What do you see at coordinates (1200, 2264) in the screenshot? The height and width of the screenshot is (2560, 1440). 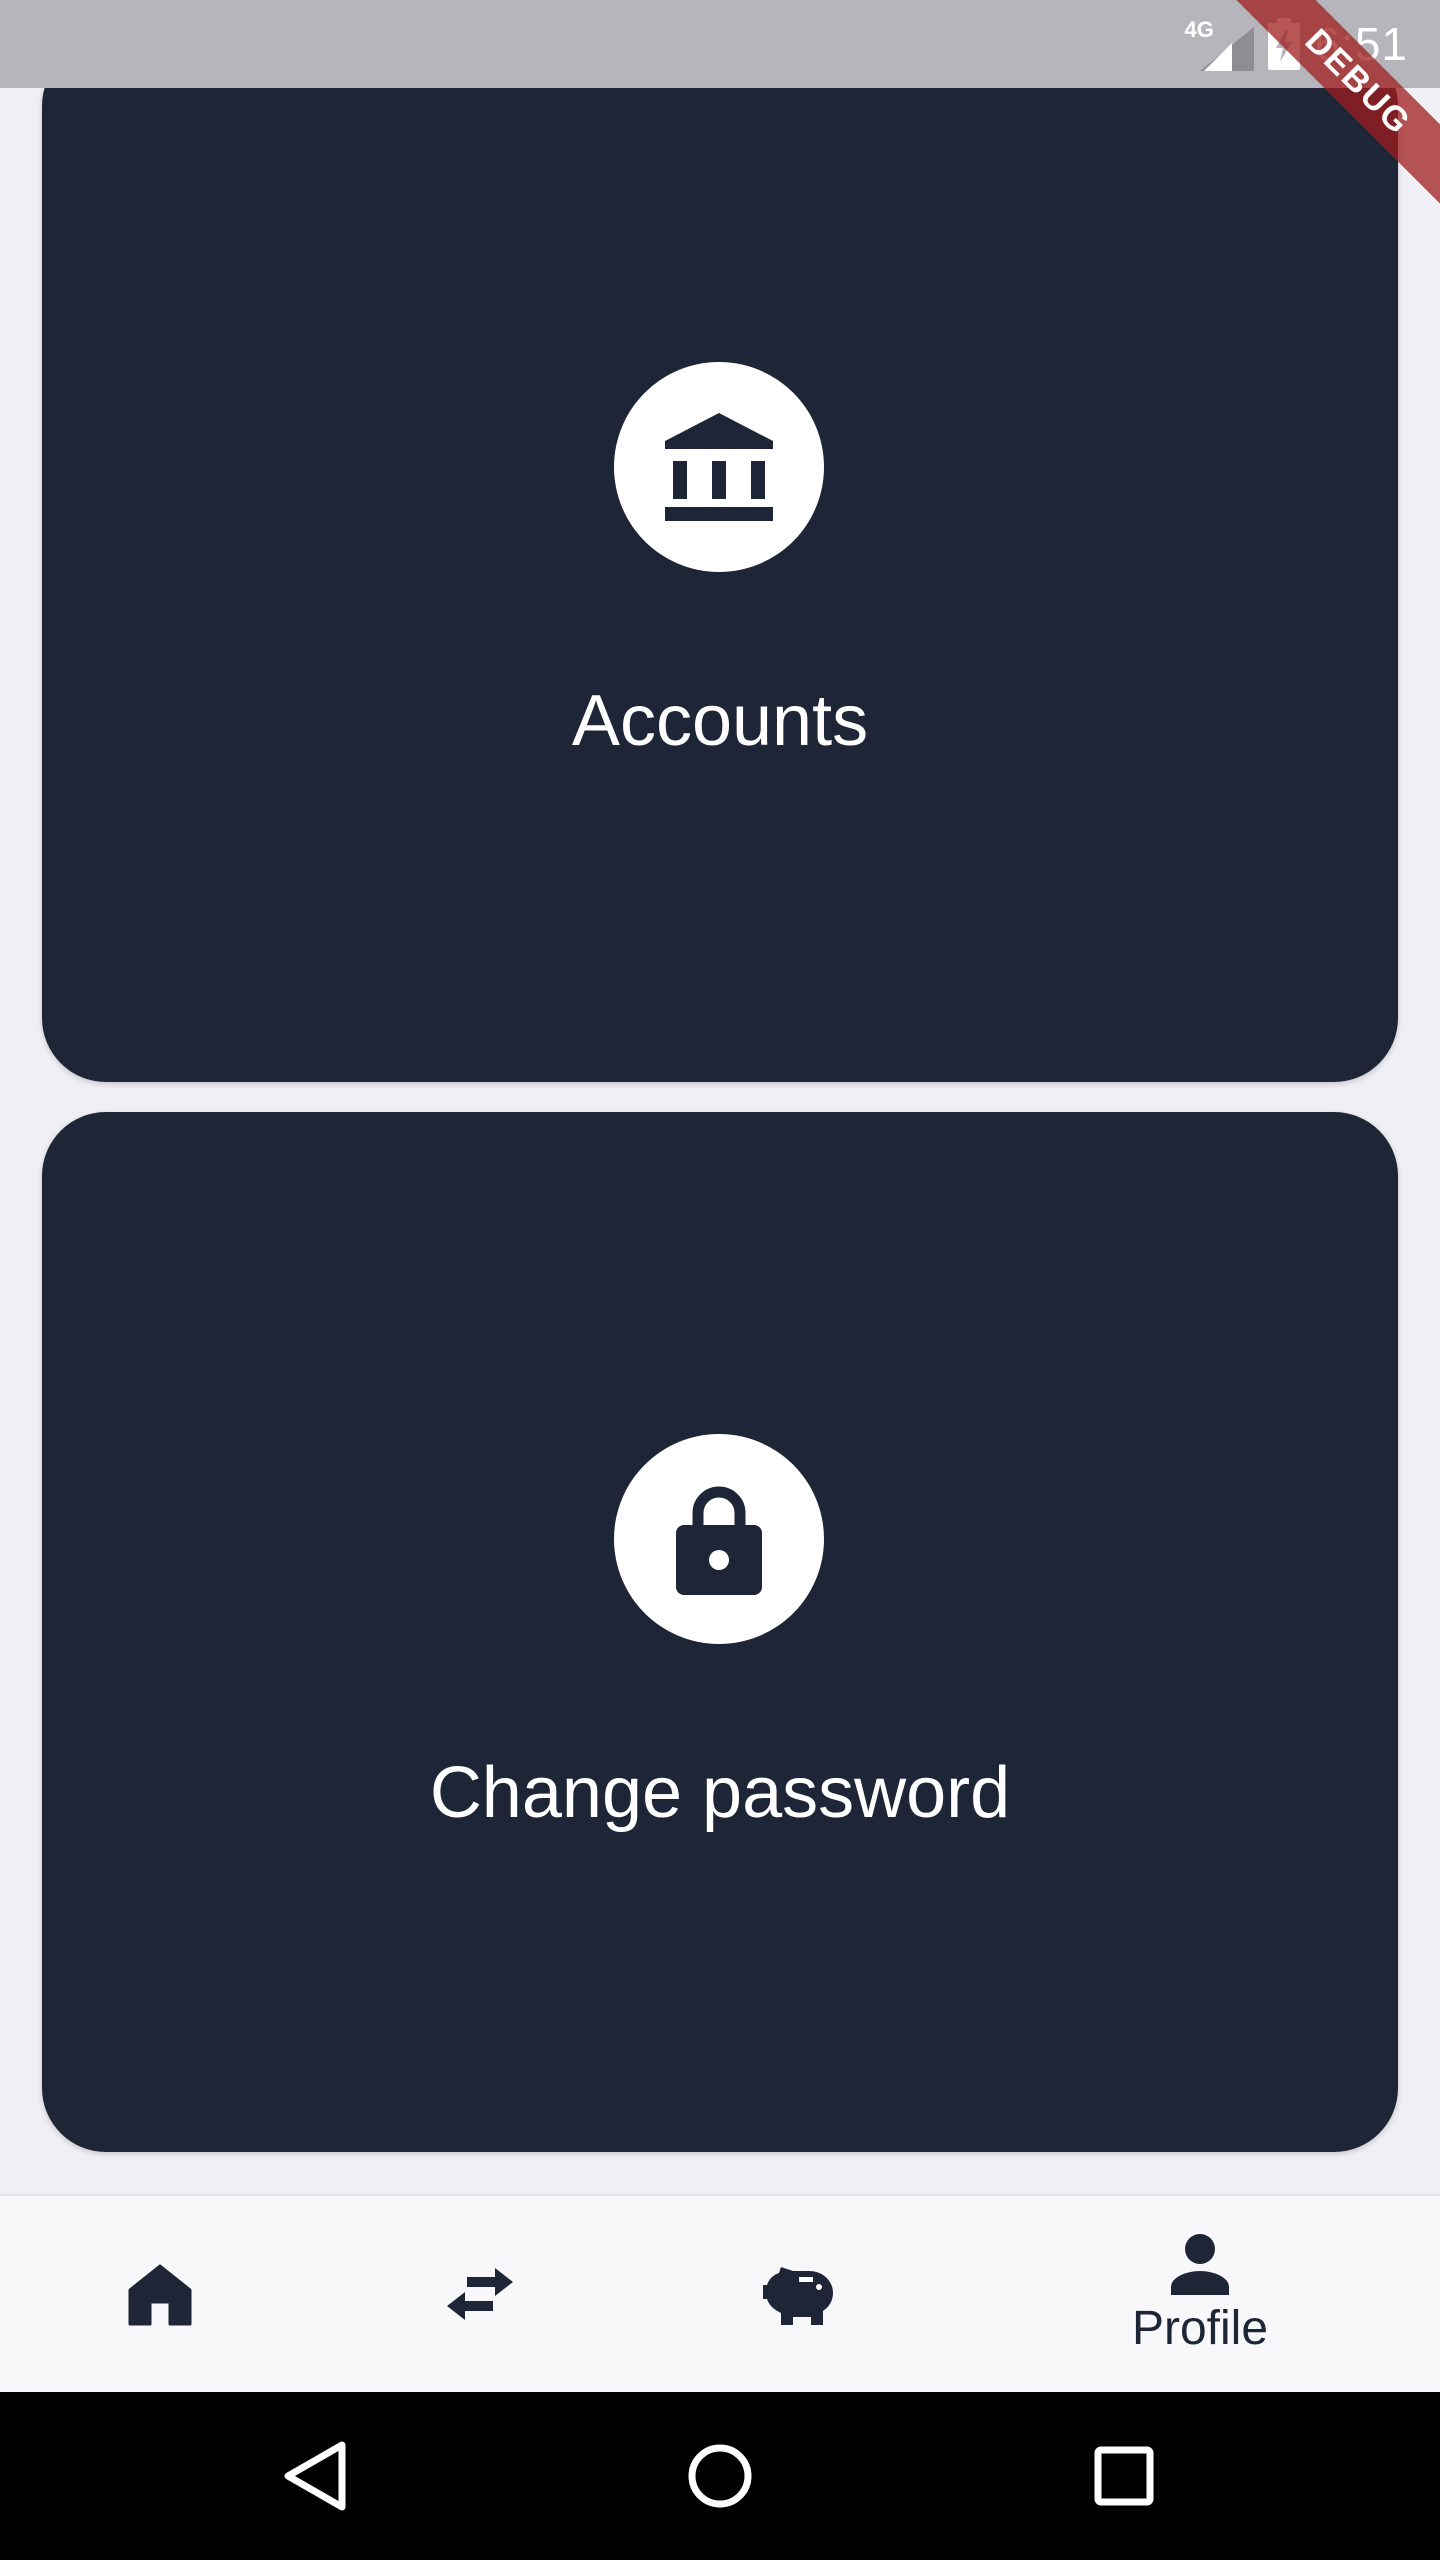 I see `person-icon` at bounding box center [1200, 2264].